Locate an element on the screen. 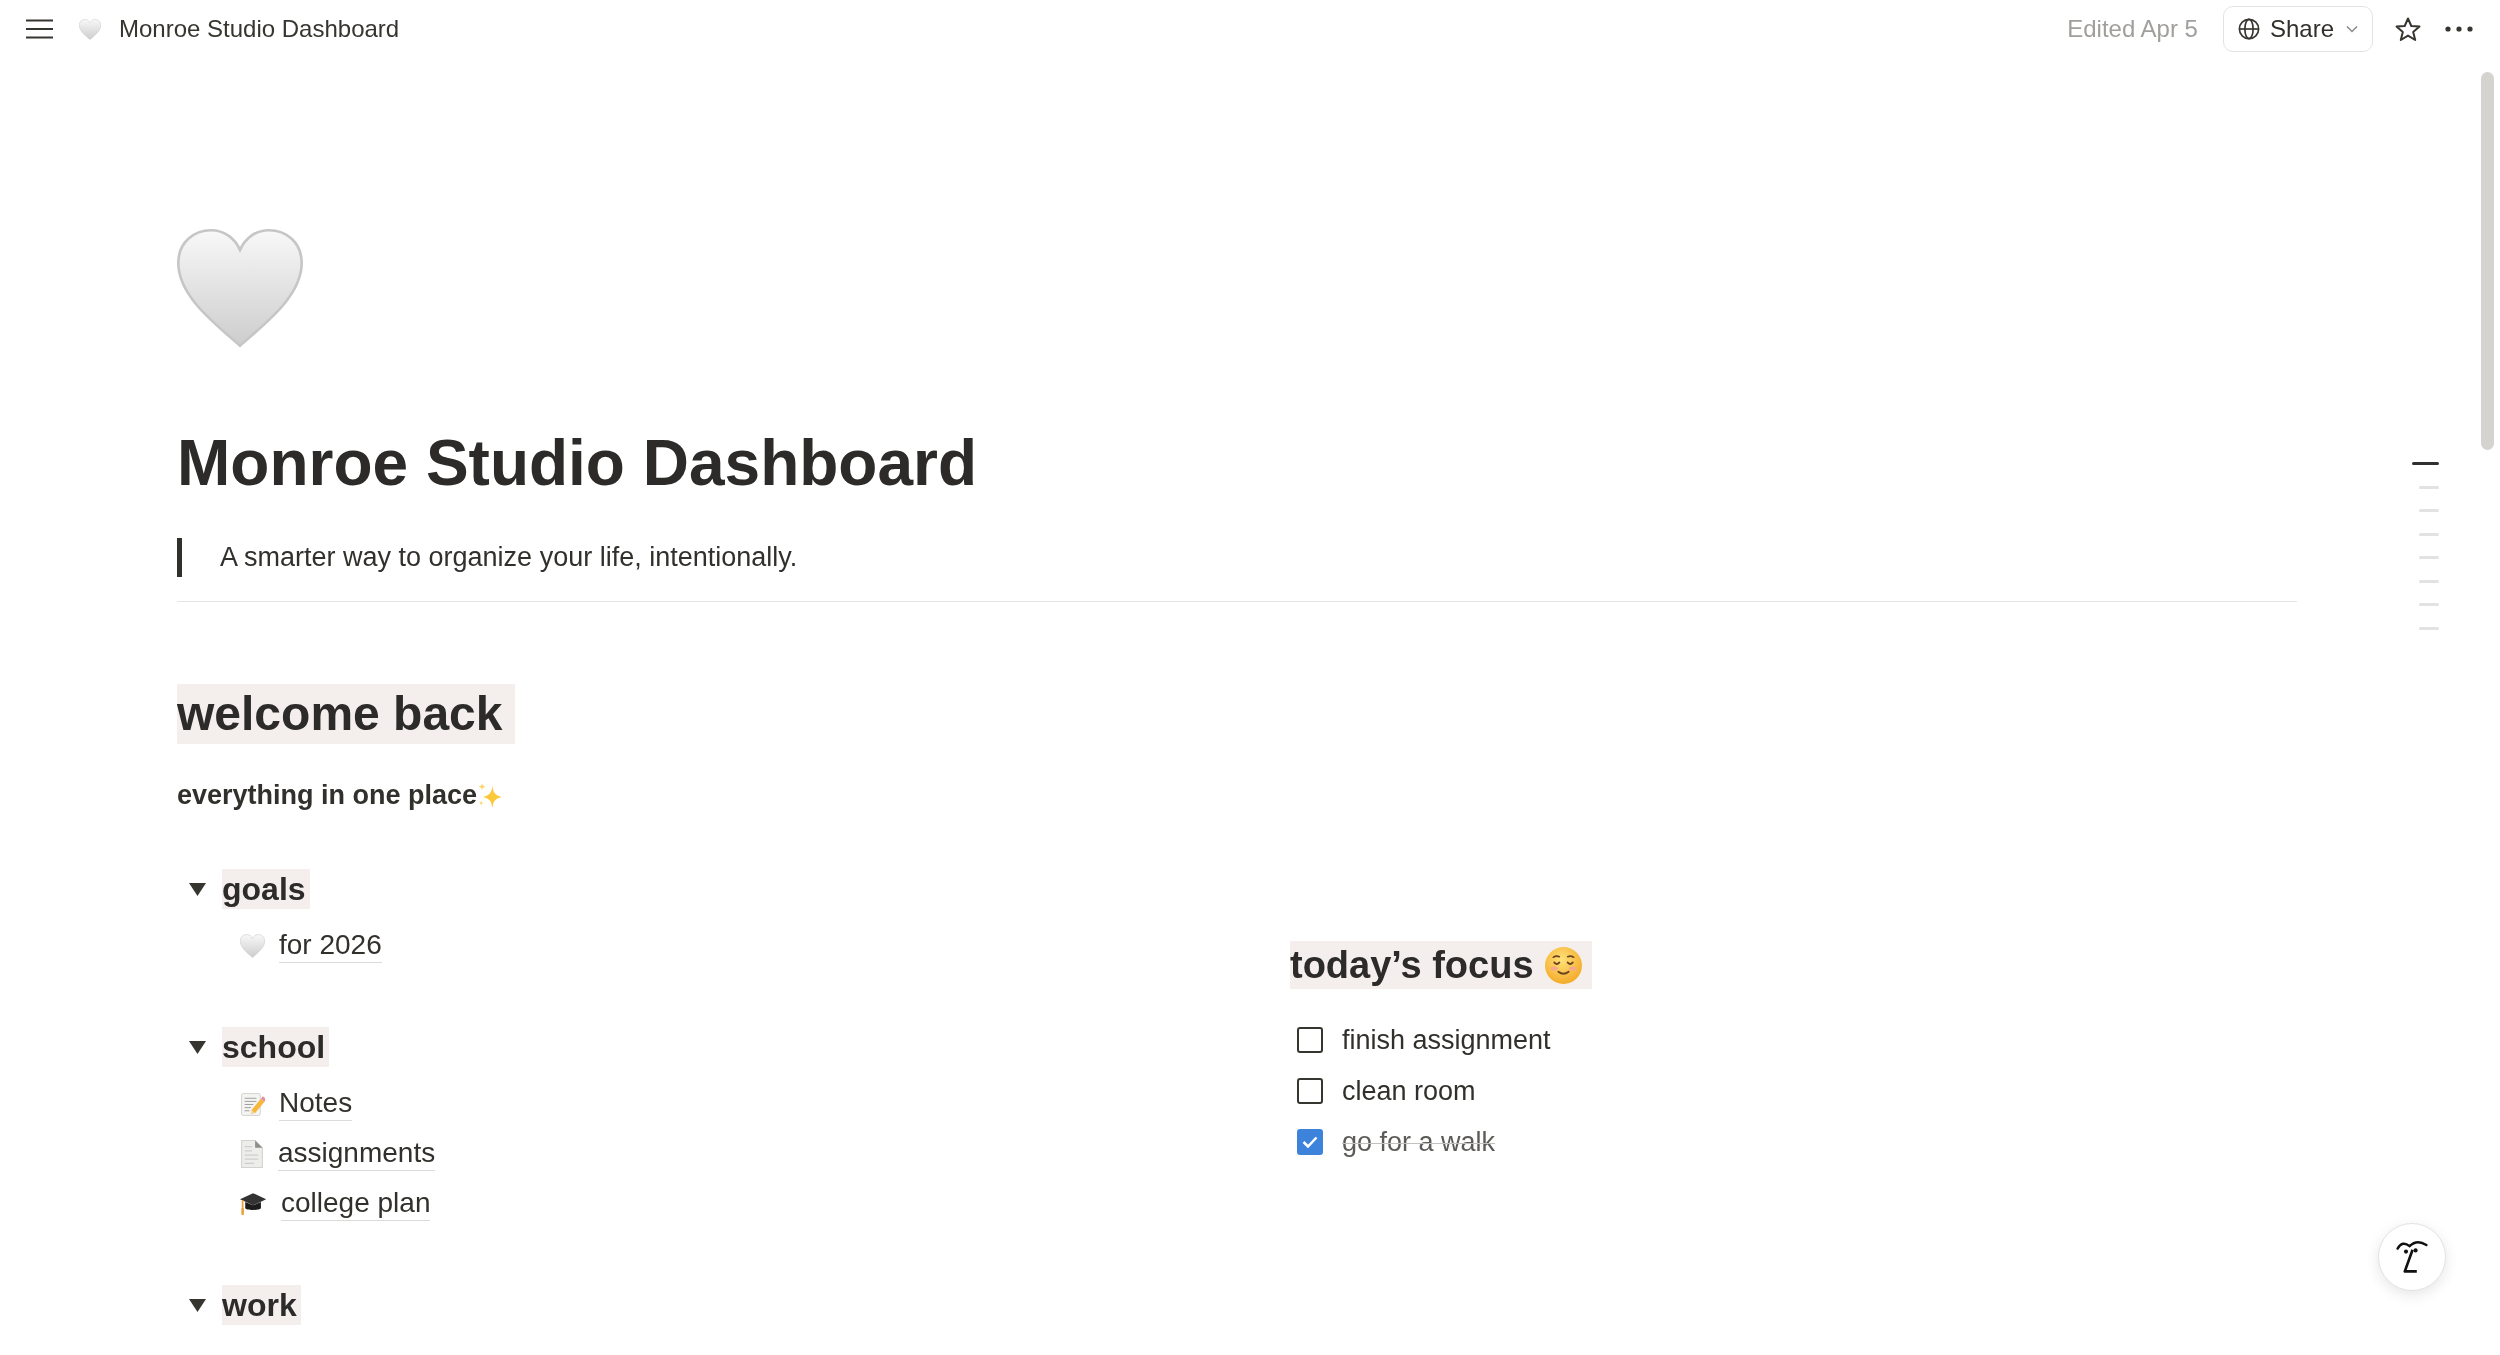 This screenshot has height=1355, width=2500. heading: welcome back is located at coordinates (346, 714).